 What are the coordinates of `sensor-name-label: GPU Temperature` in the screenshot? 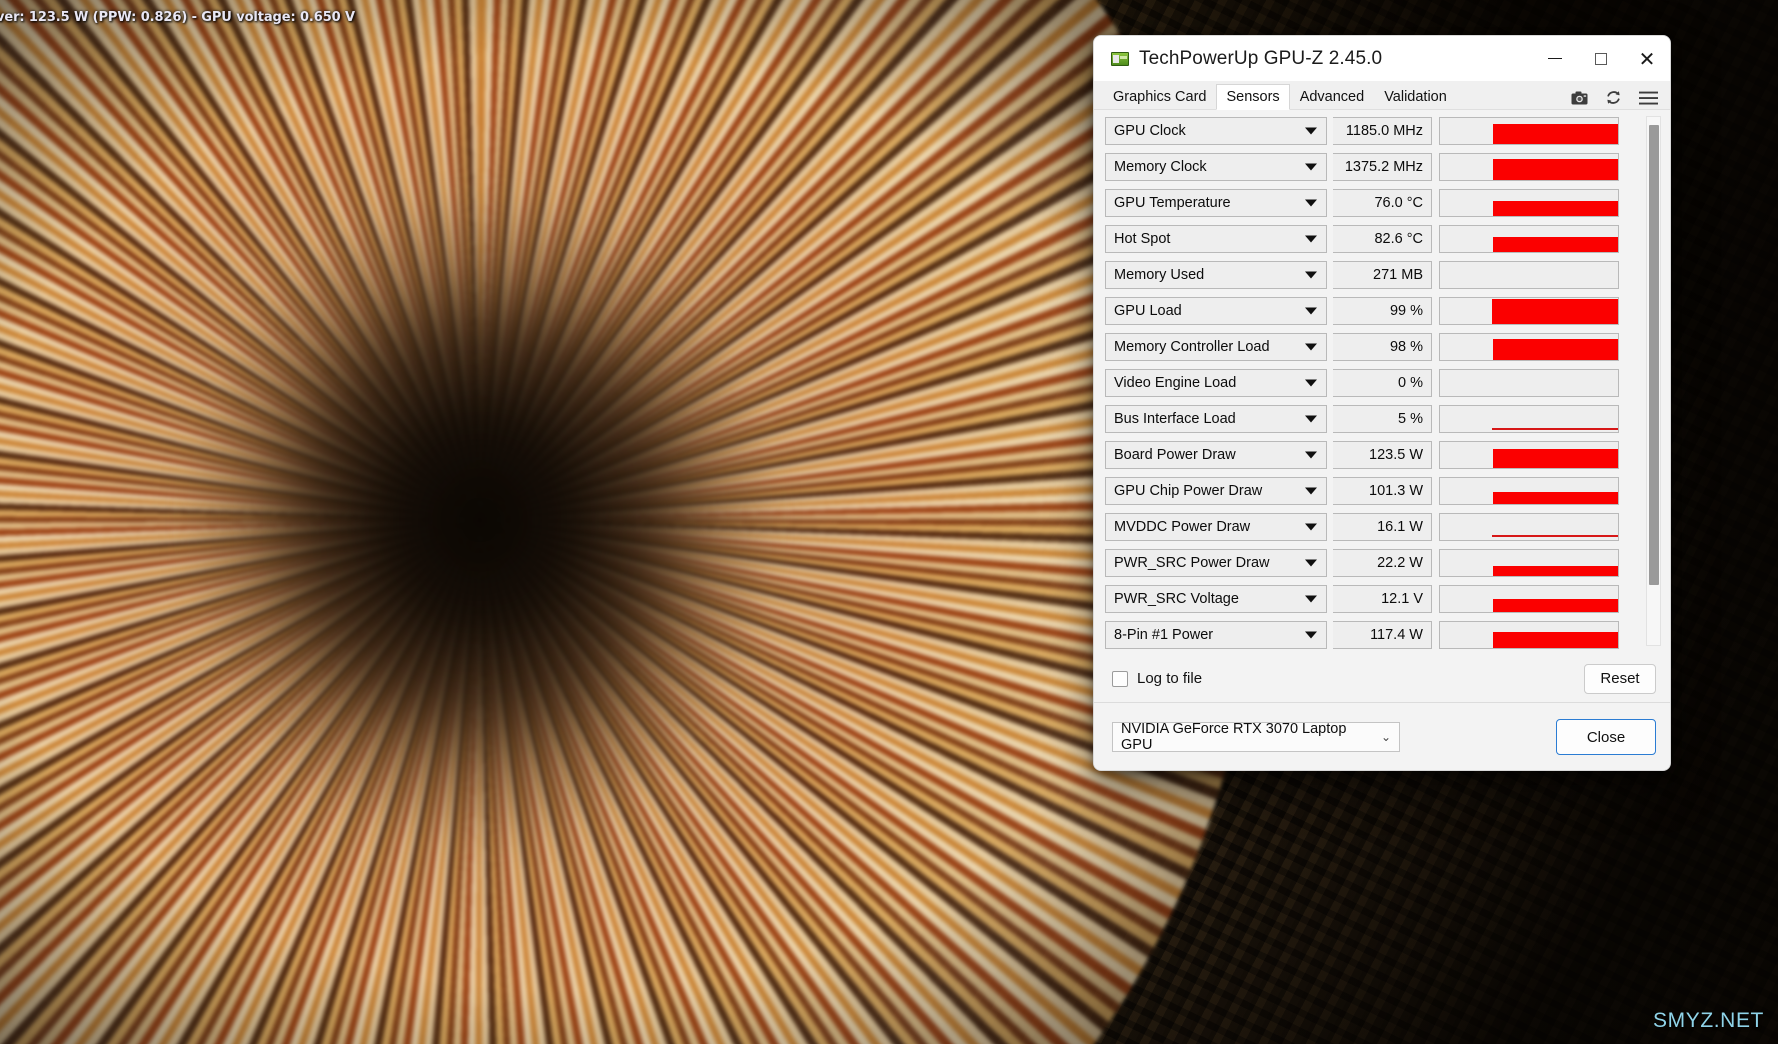 It's located at (1172, 202).